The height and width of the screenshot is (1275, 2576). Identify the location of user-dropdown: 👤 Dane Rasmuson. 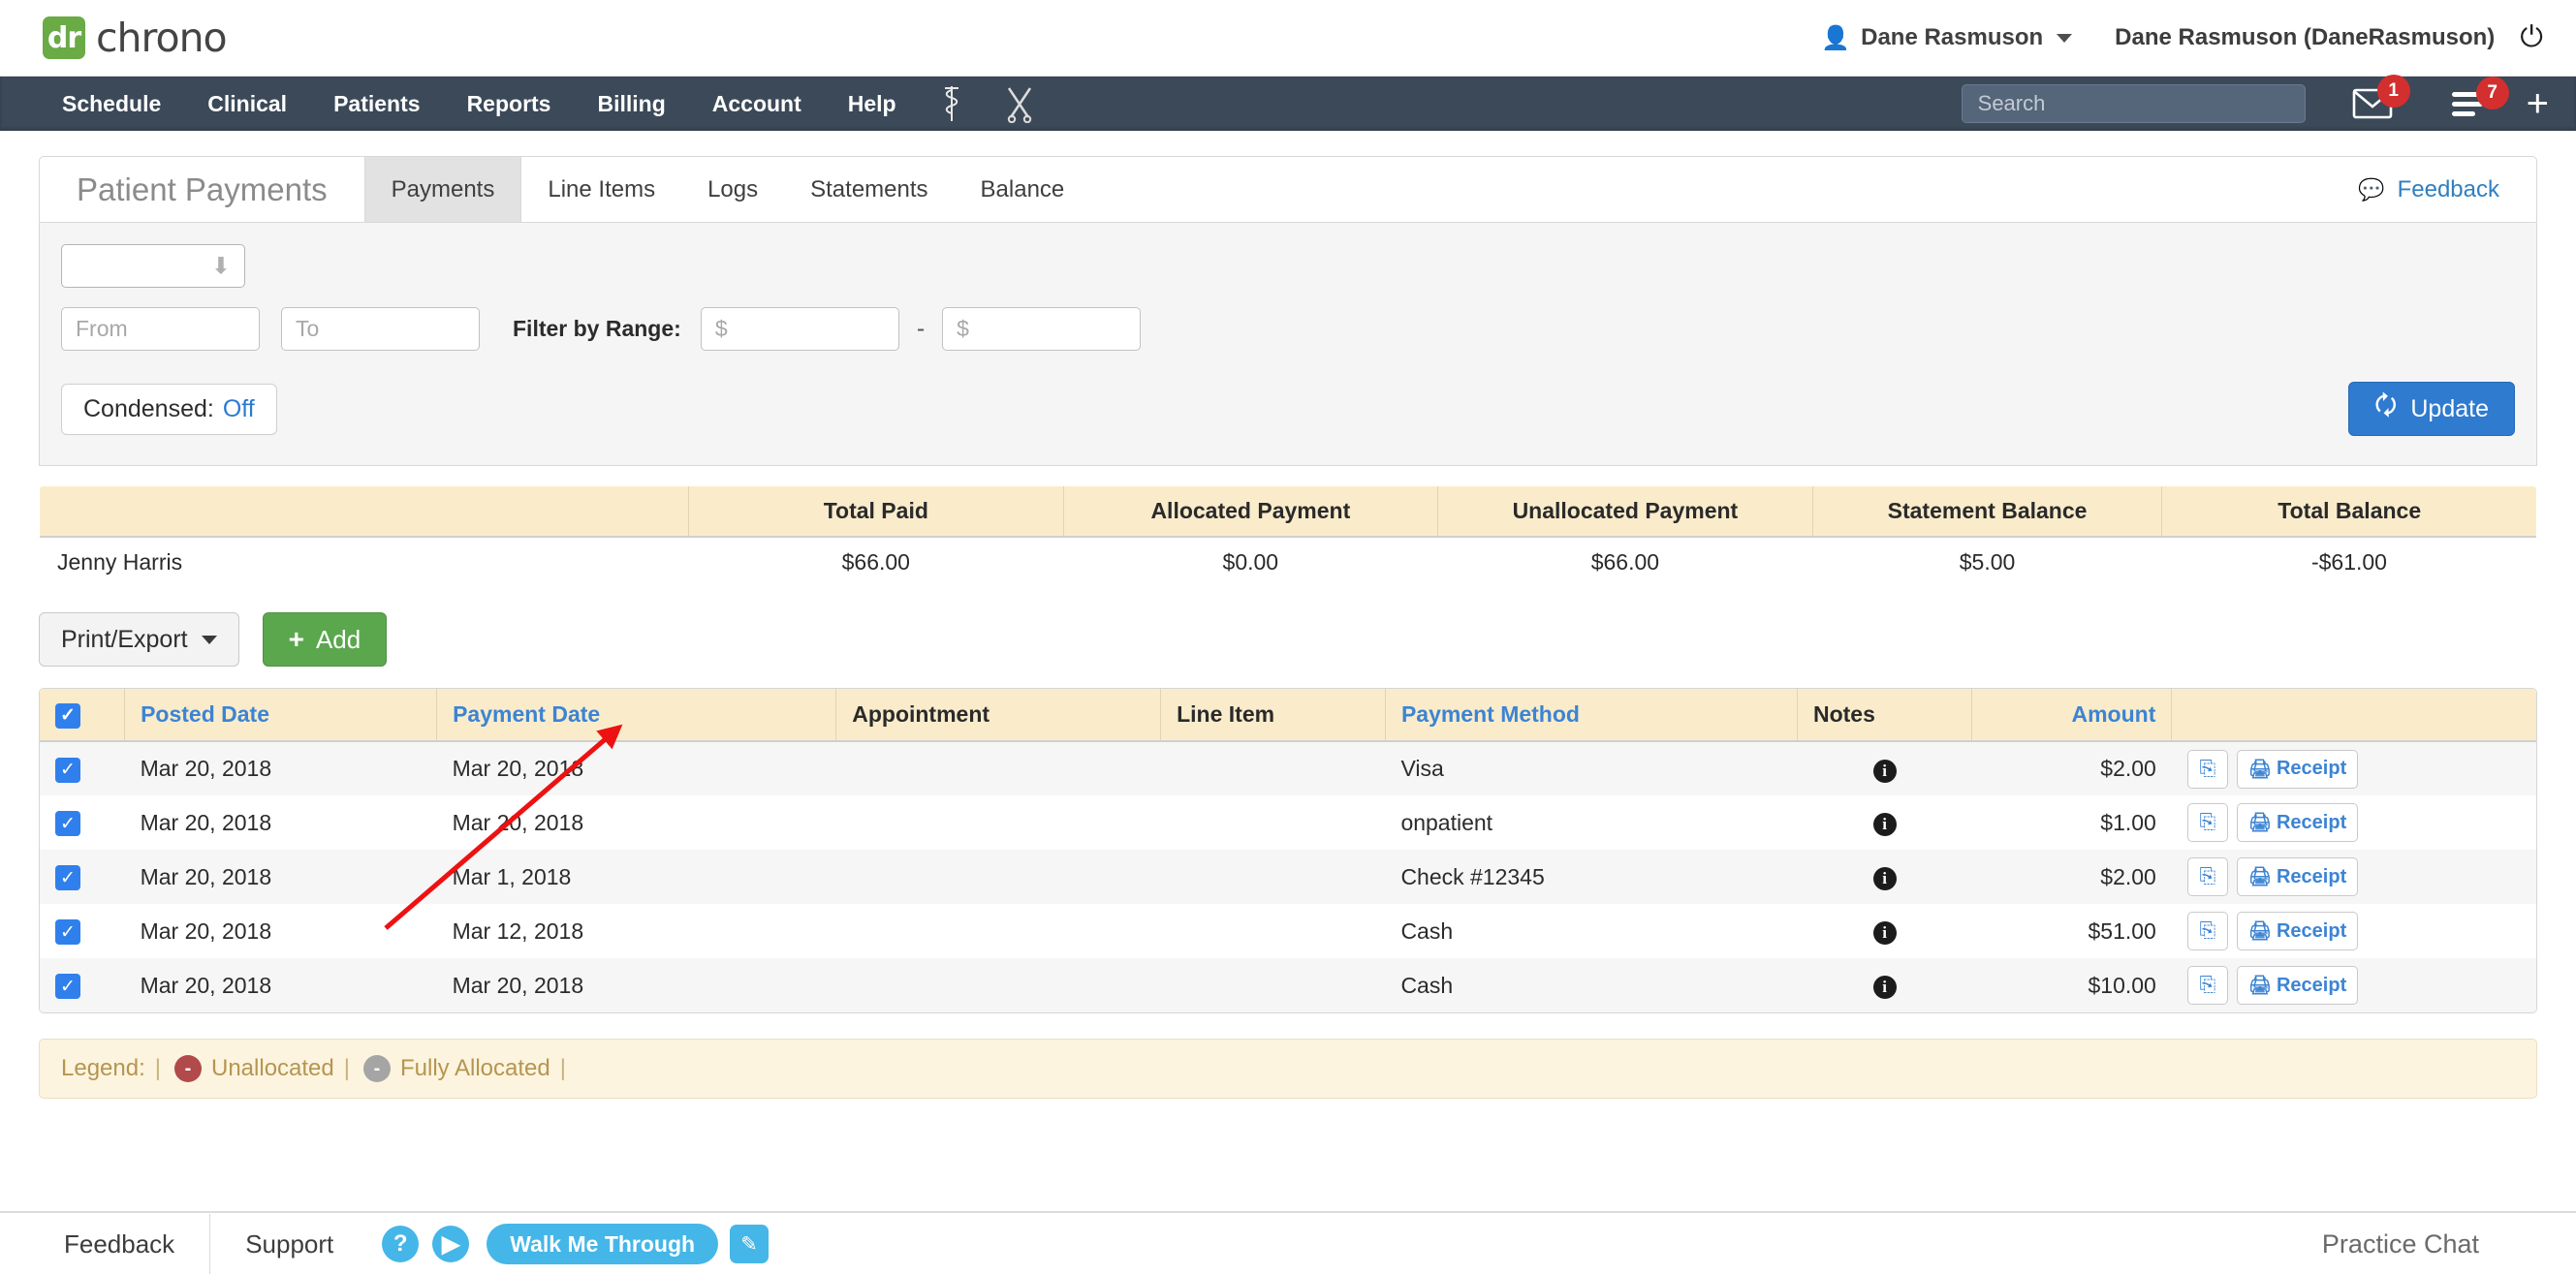
(1947, 38).